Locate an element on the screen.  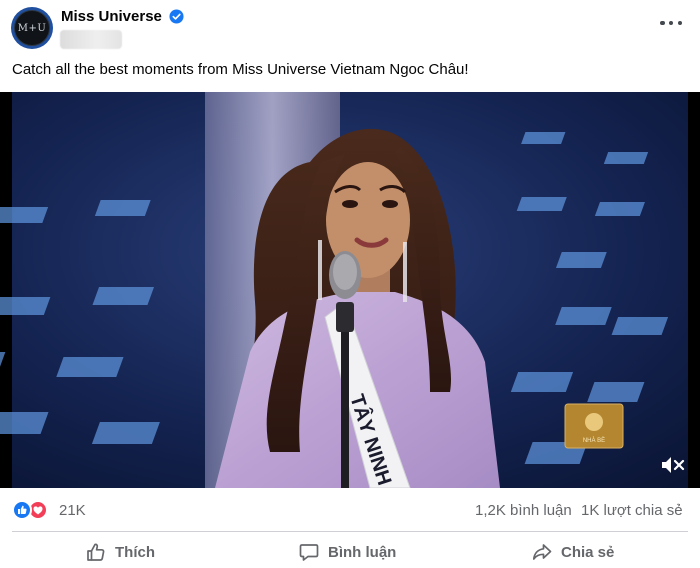
post-timestamp-blurred is located at coordinates (91, 39).